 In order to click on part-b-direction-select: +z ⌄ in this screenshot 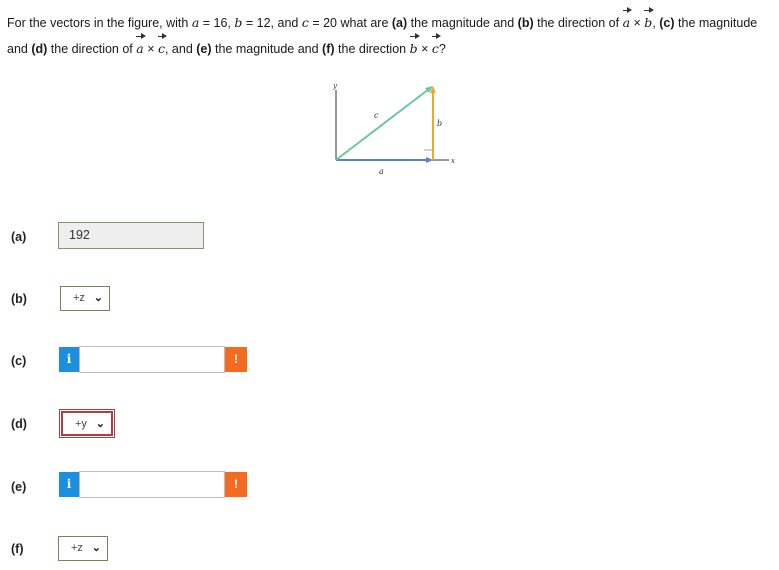, I will do `click(85, 298)`.